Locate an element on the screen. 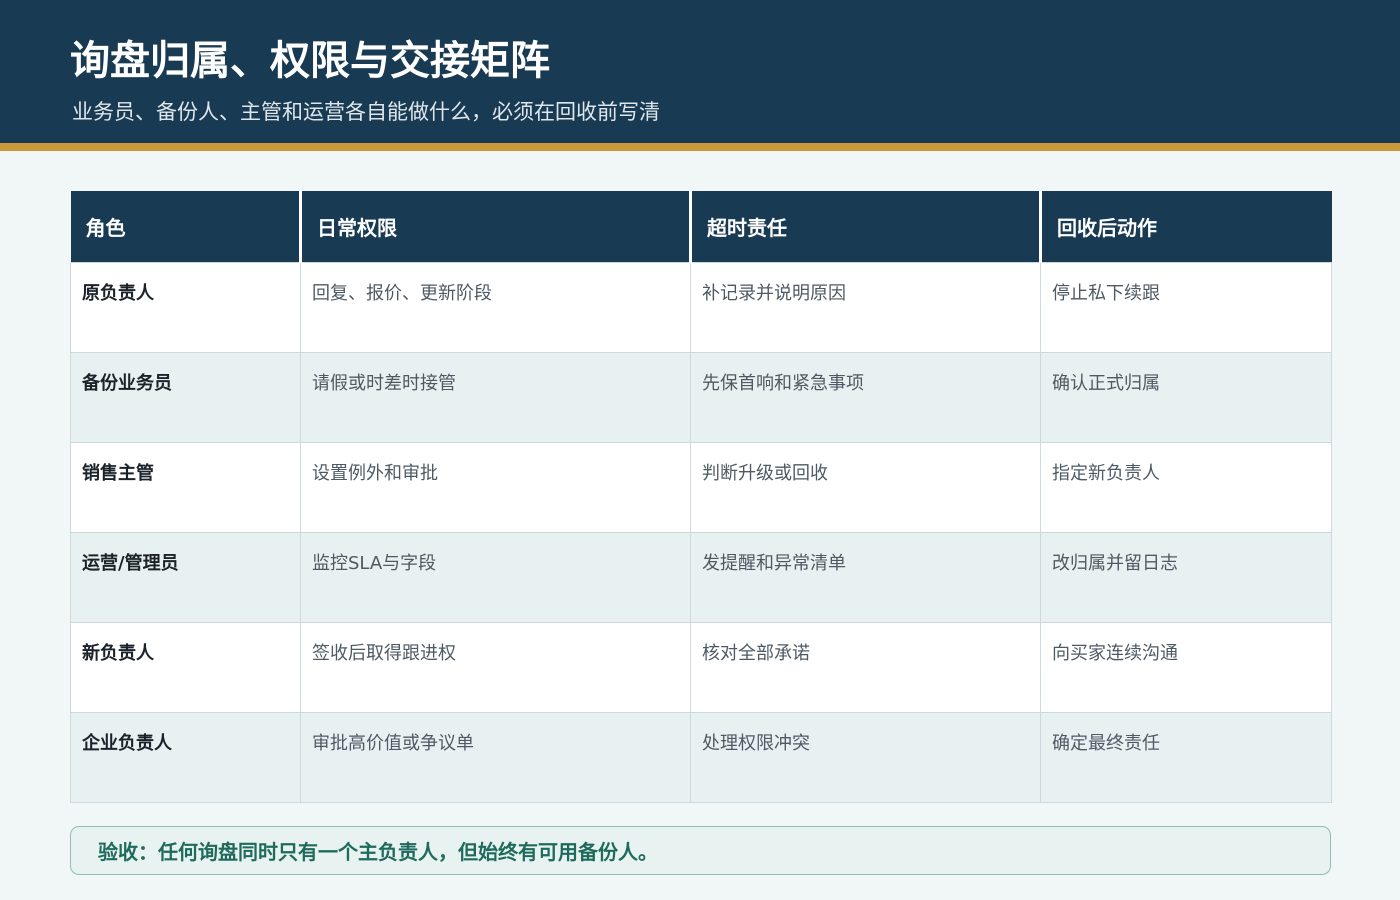  column-header-role: 角色 is located at coordinates (185, 226).